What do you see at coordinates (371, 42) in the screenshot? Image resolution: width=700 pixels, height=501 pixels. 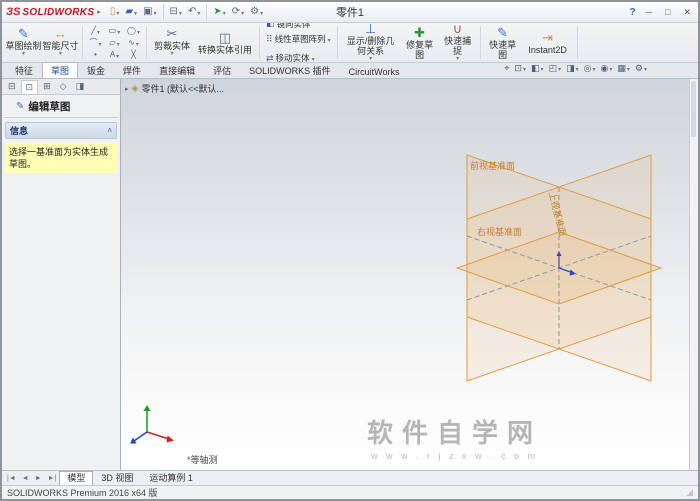 I see `display-delete-relations-button: ⊥ 显示/删除几何关系` at bounding box center [371, 42].